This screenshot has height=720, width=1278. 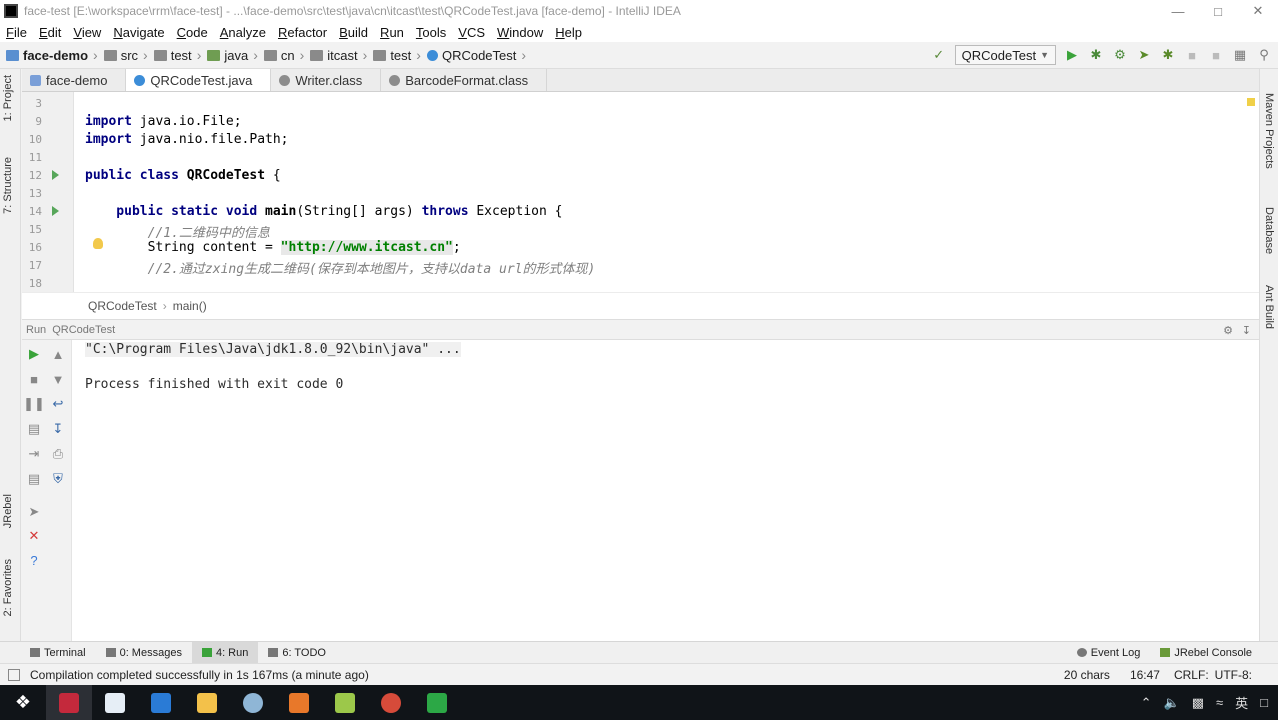 I want to click on tool-windows-icon, so click(x=14, y=674).